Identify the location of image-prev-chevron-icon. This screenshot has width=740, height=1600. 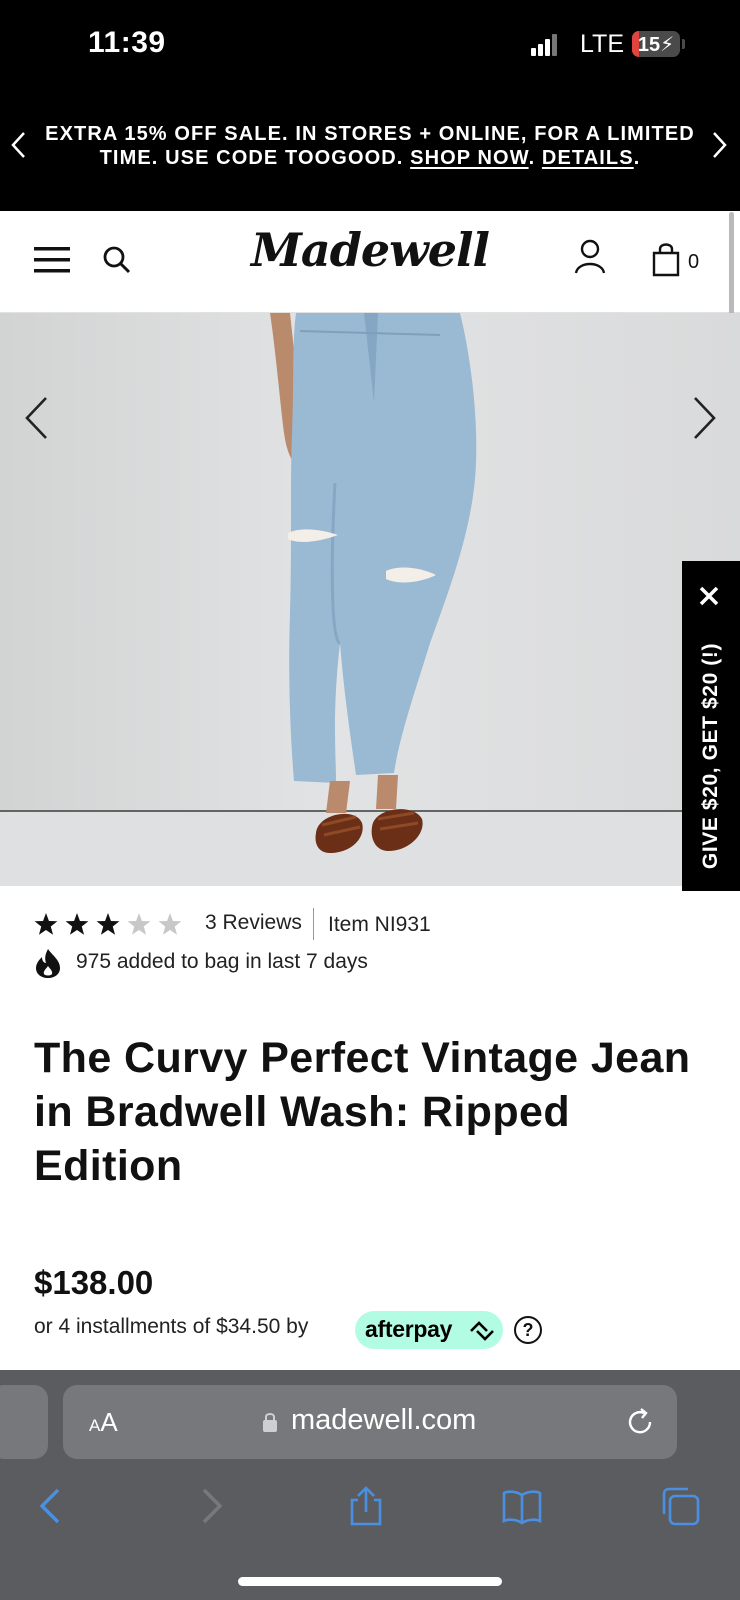
(37, 418).